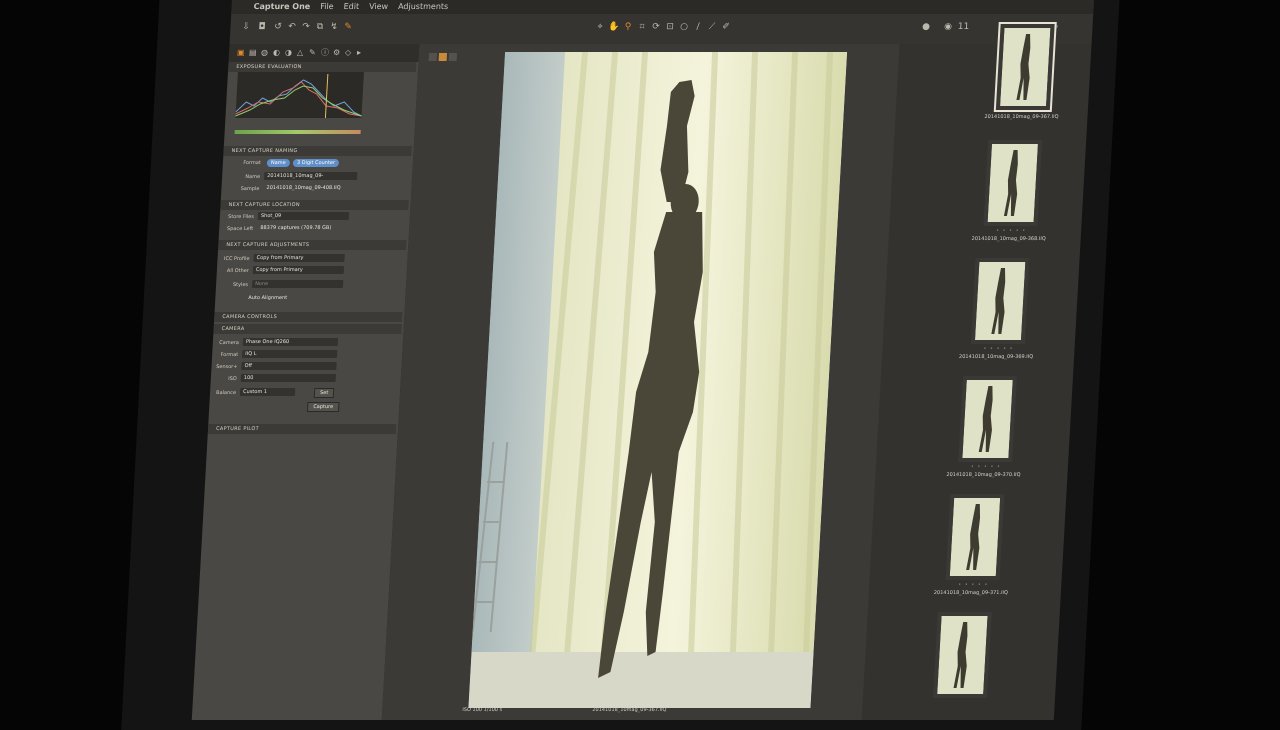 The image size is (1280, 730). I want to click on naming-name-label: Name, so click(253, 177).